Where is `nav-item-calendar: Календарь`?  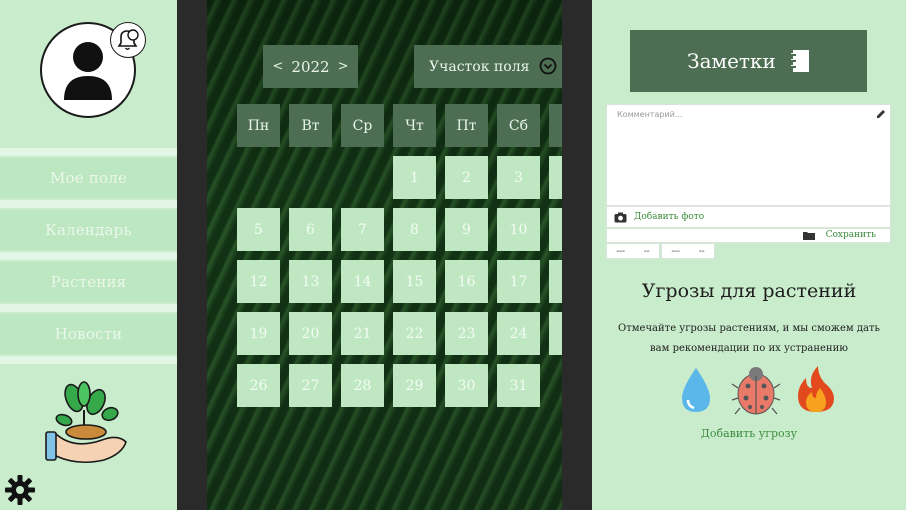
nav-item-calendar: Календарь is located at coordinates (88, 230).